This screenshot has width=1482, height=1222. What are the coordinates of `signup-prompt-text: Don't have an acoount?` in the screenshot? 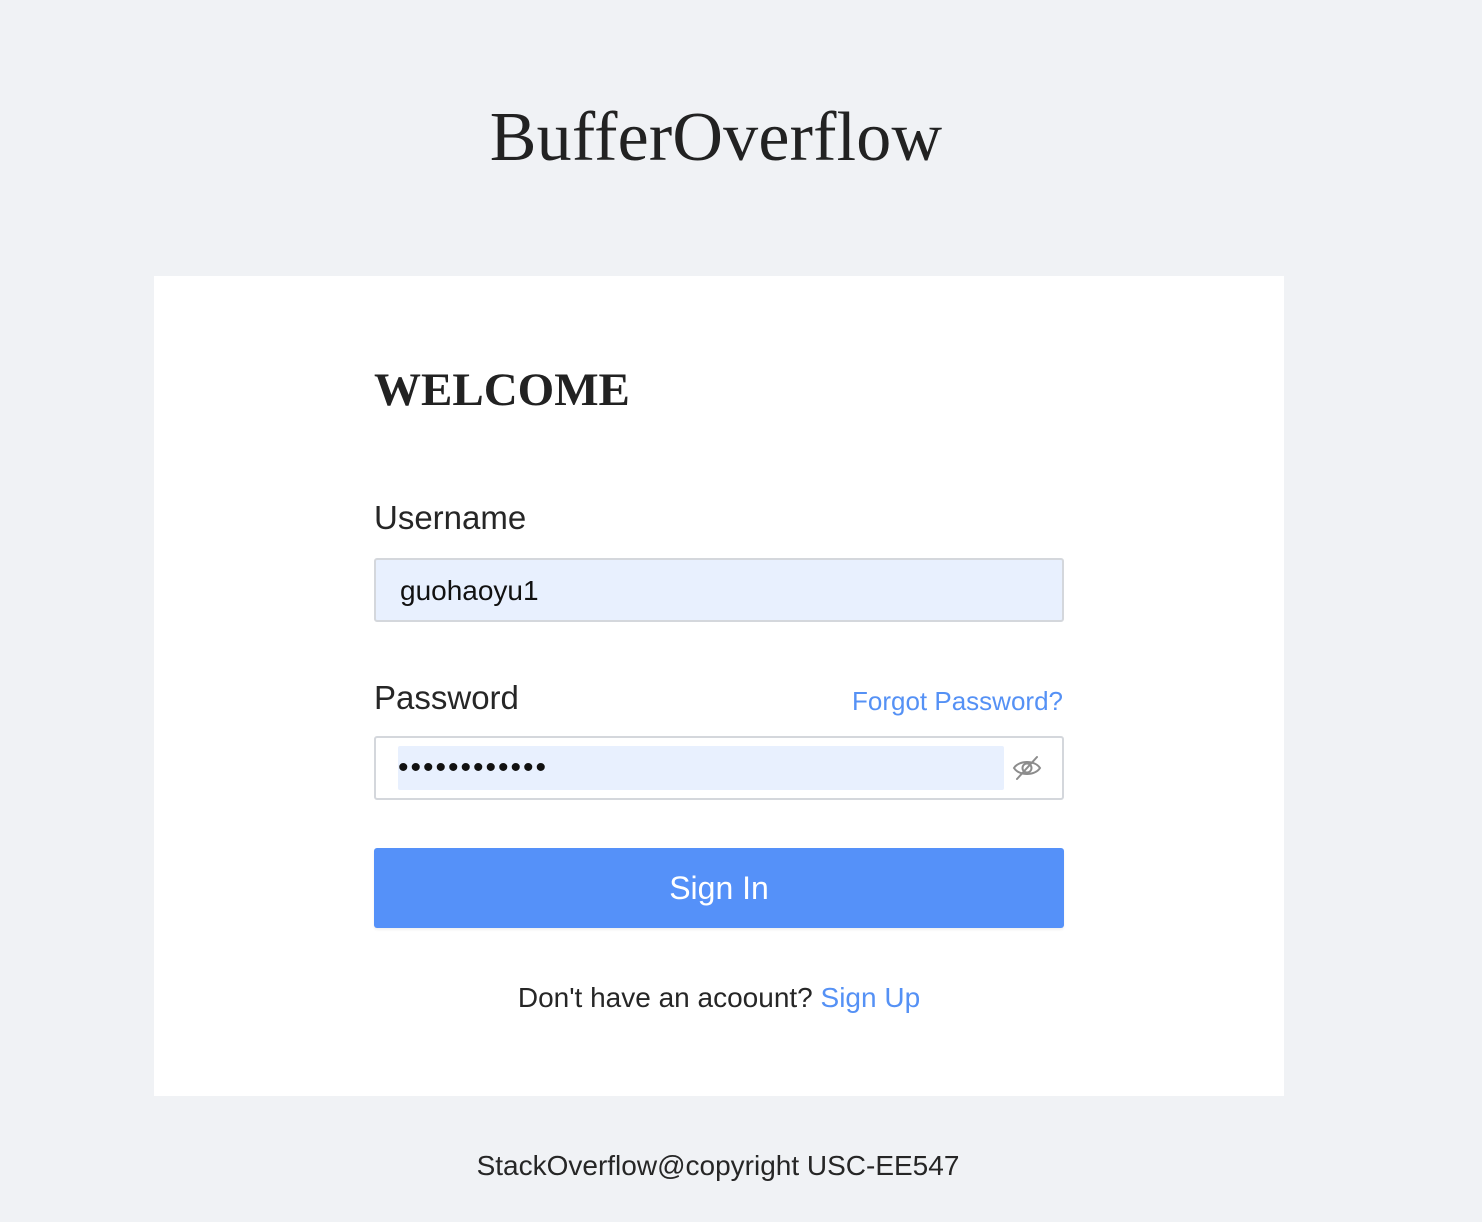 It's located at (665, 997).